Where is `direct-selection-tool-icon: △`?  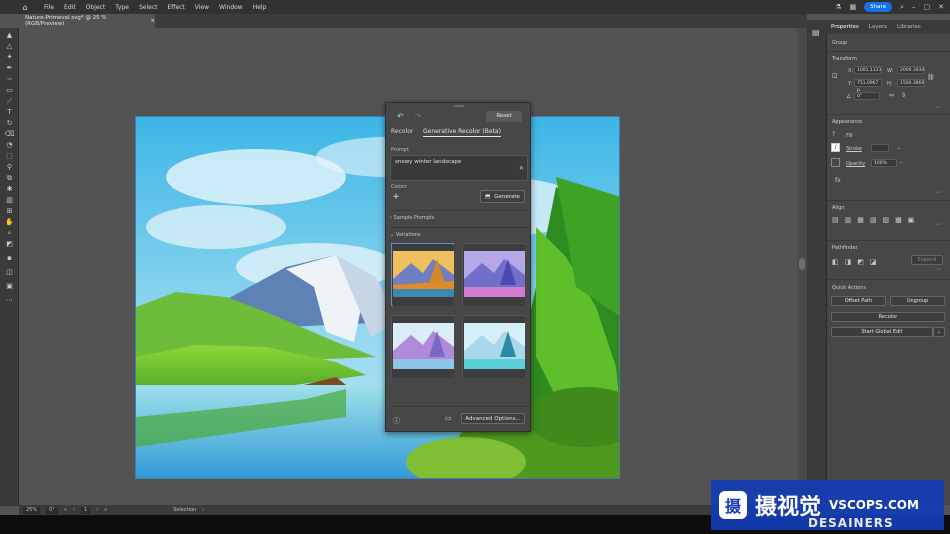
direct-selection-tool-icon: △ is located at coordinates (9, 46).